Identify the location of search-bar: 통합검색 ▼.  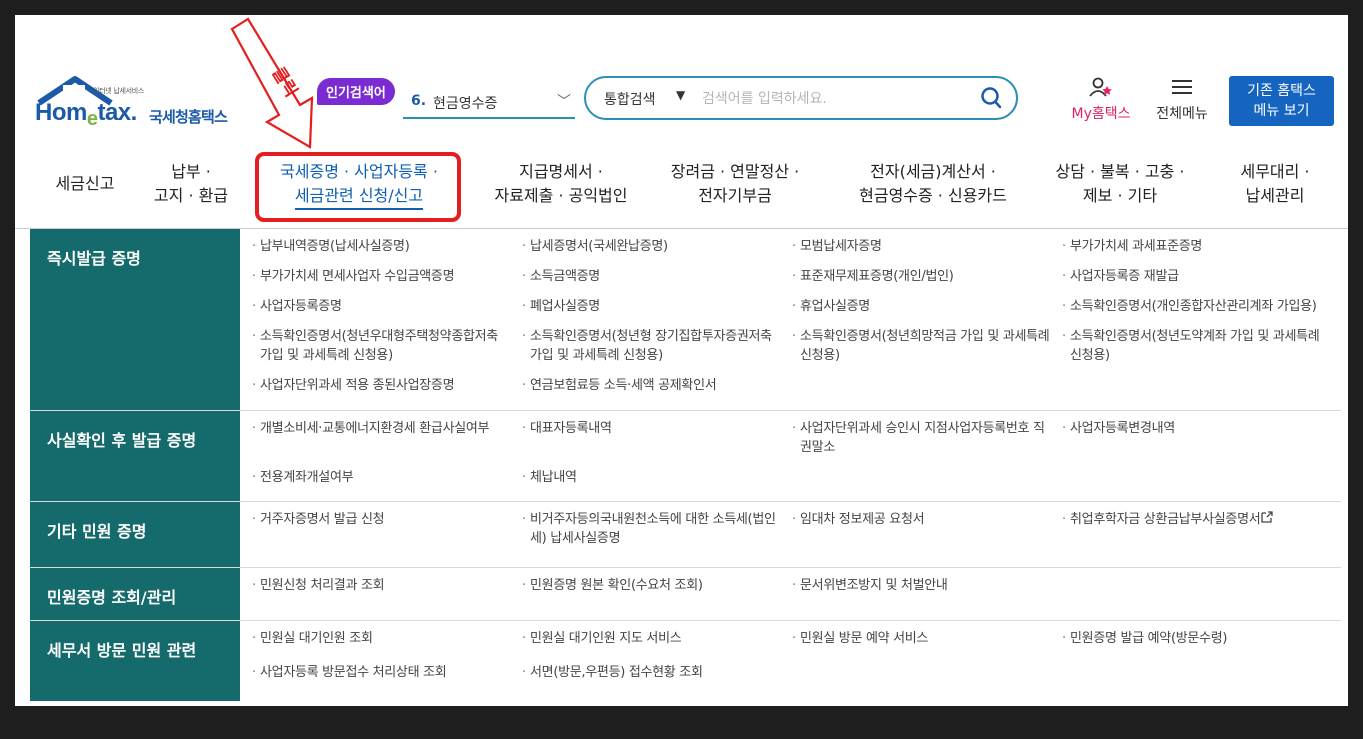
(801, 98).